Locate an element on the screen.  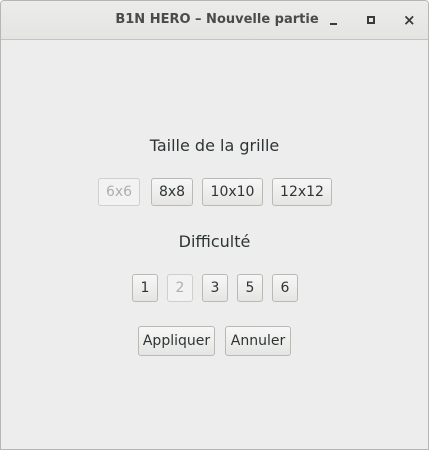
apply-button: Appliquer is located at coordinates (176, 341).